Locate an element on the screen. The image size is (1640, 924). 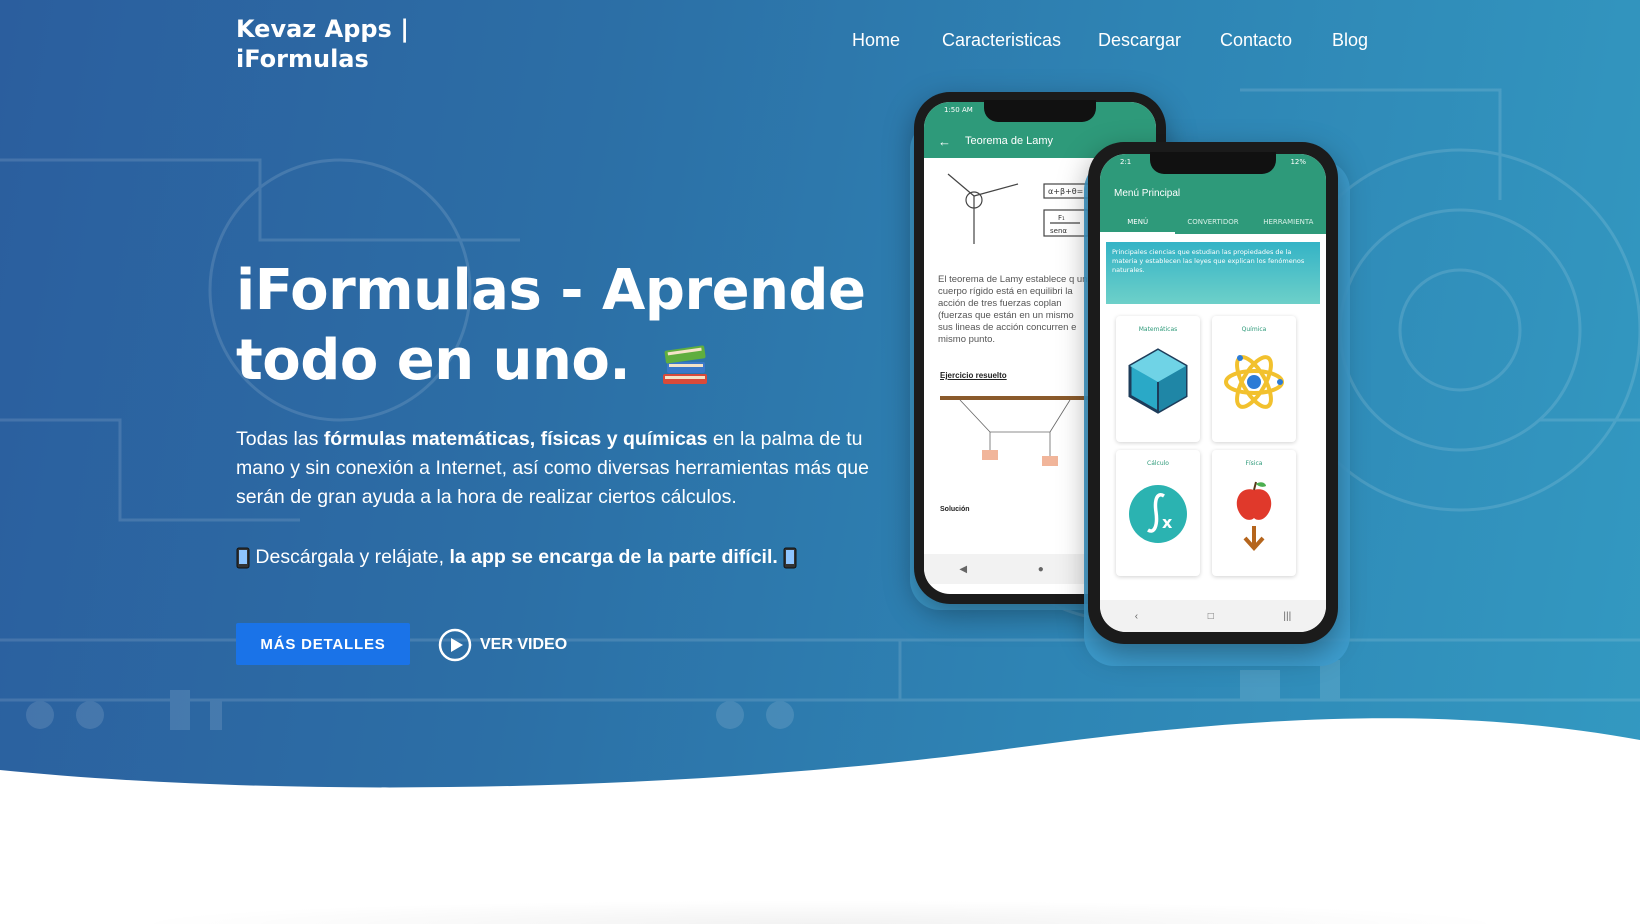
card-matematicas-label: Matemáticas is located at coordinates (1158, 329).